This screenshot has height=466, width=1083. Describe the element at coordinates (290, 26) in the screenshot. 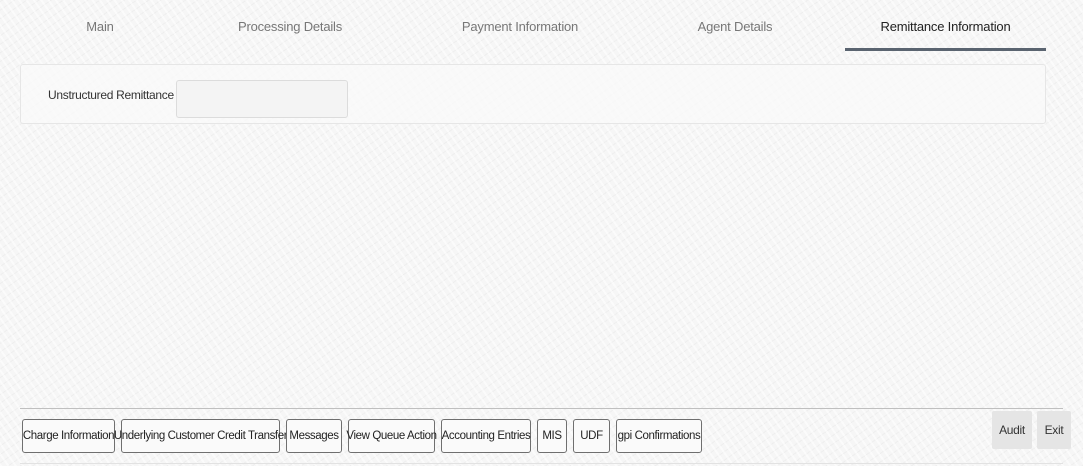

I see `tab-processing-details: Processing Details` at that location.